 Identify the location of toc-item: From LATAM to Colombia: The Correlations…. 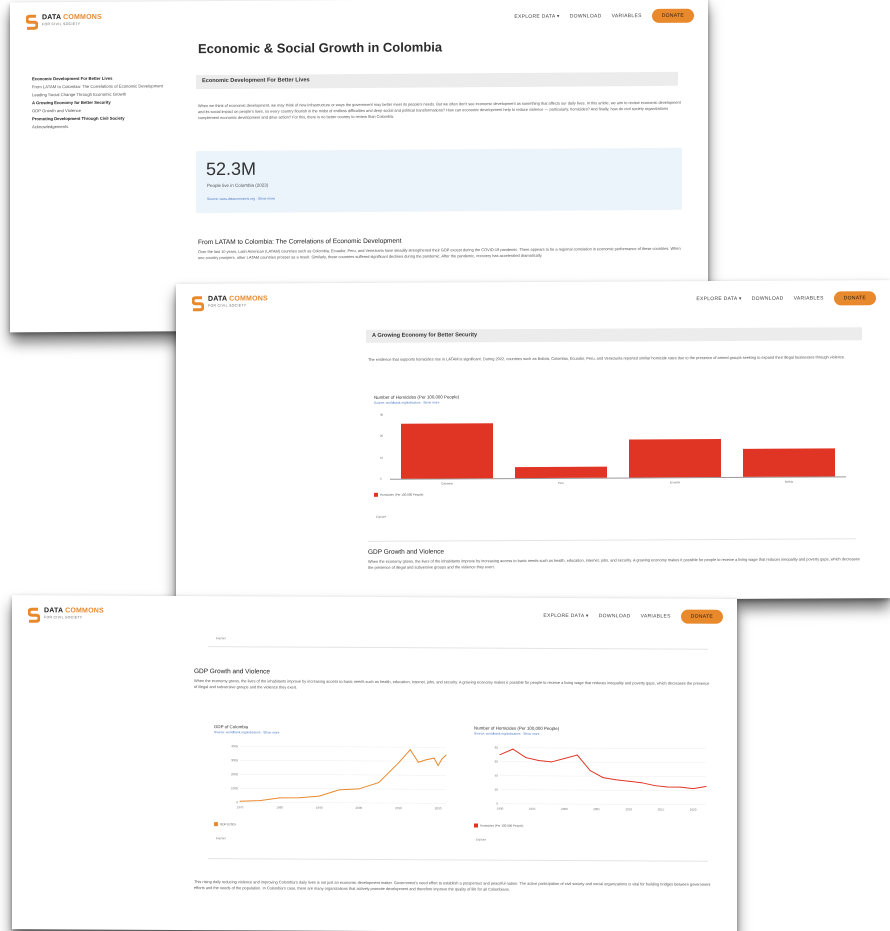
(107, 86).